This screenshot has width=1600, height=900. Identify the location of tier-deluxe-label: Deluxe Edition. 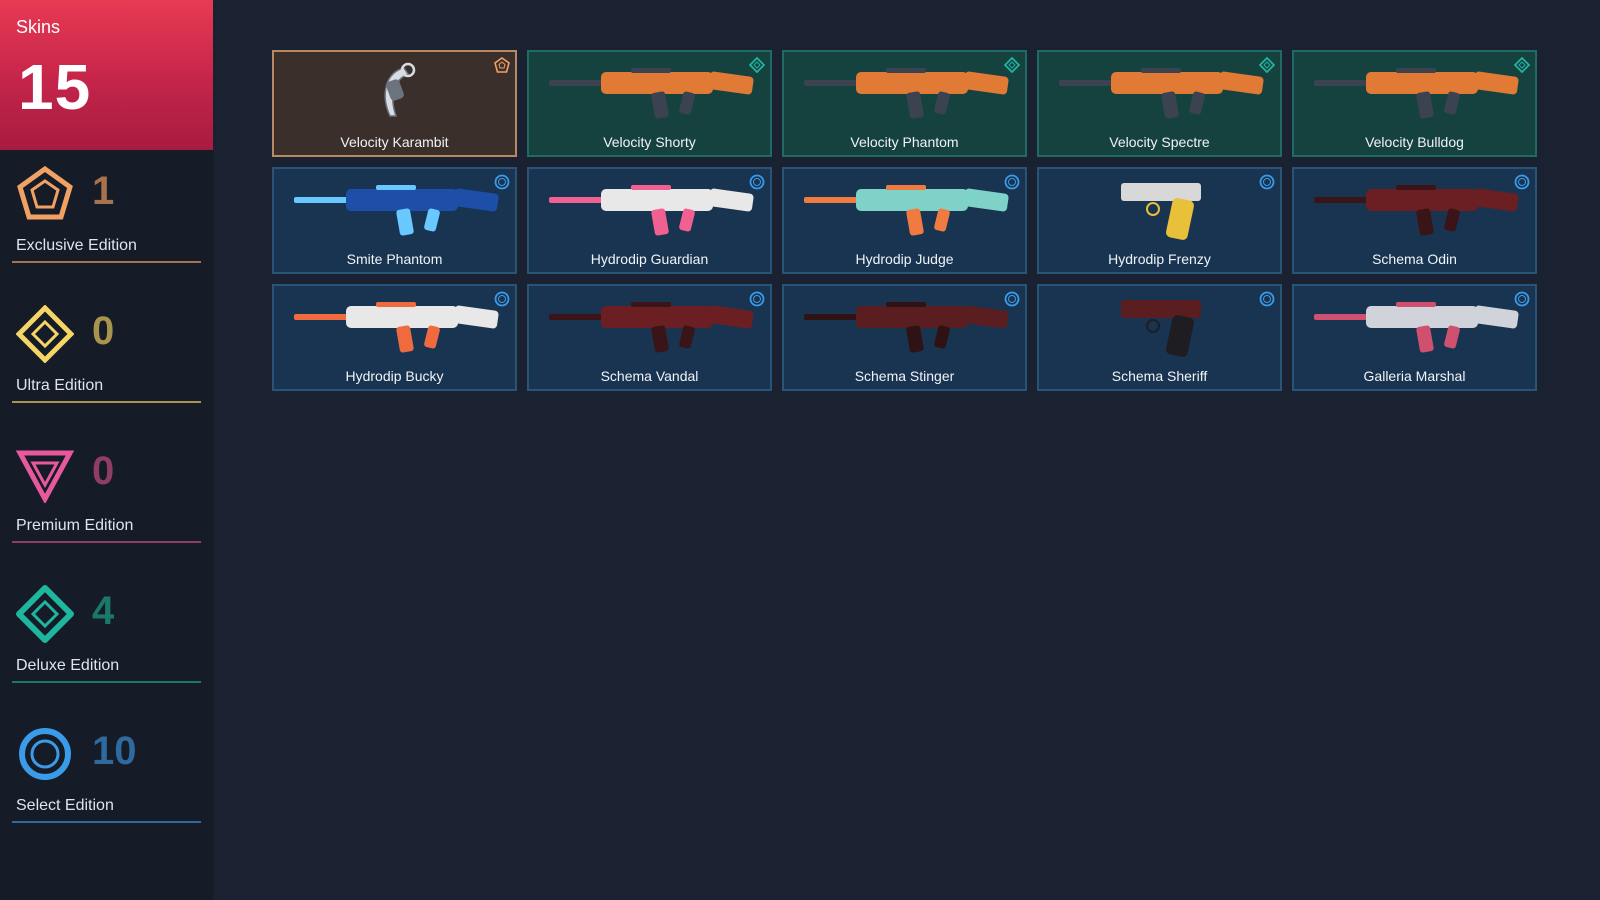
(68, 665).